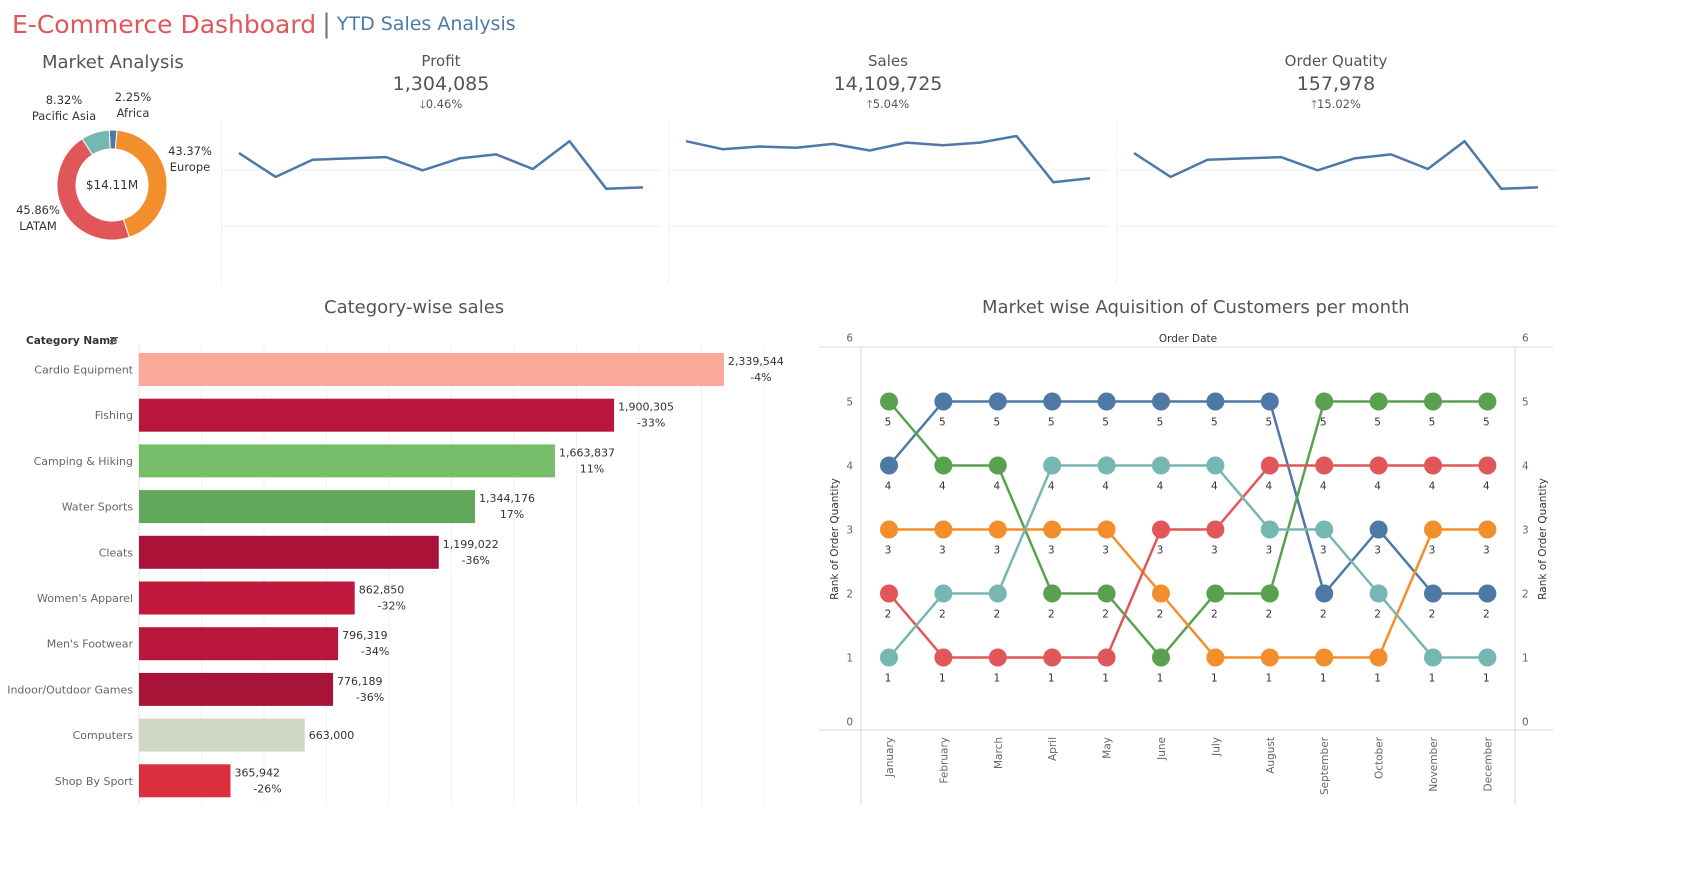  Describe the element at coordinates (471, 544) in the screenshot. I see `bar-value-label: 1,199,022` at that location.